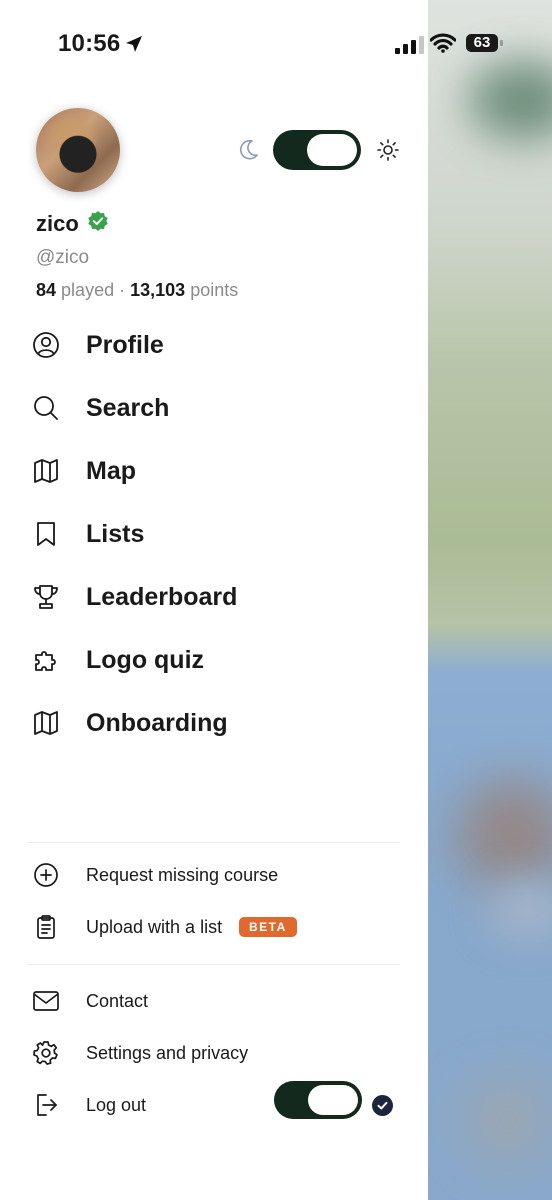  What do you see at coordinates (145, 659) in the screenshot?
I see `nav-label: Logo quiz` at bounding box center [145, 659].